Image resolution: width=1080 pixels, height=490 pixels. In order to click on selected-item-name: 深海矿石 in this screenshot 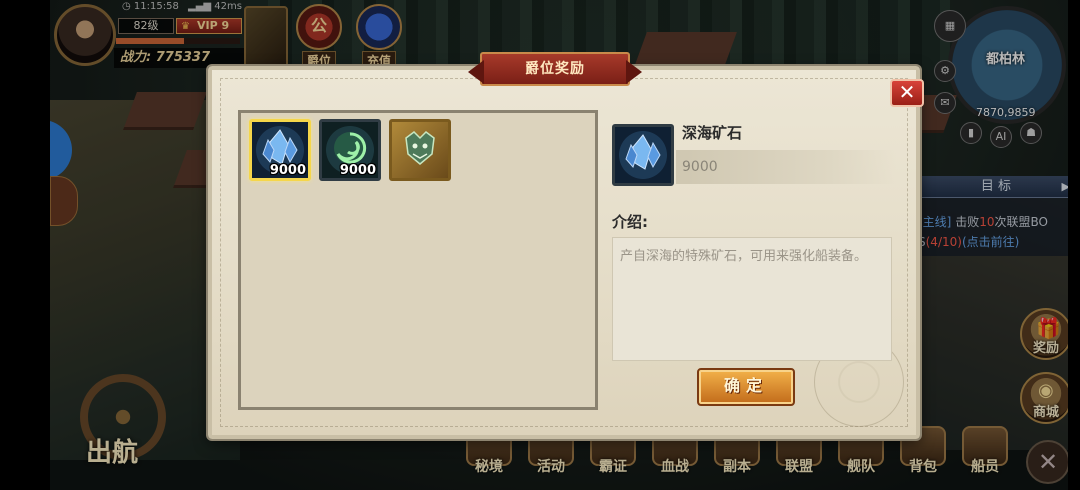, I will do `click(712, 133)`.